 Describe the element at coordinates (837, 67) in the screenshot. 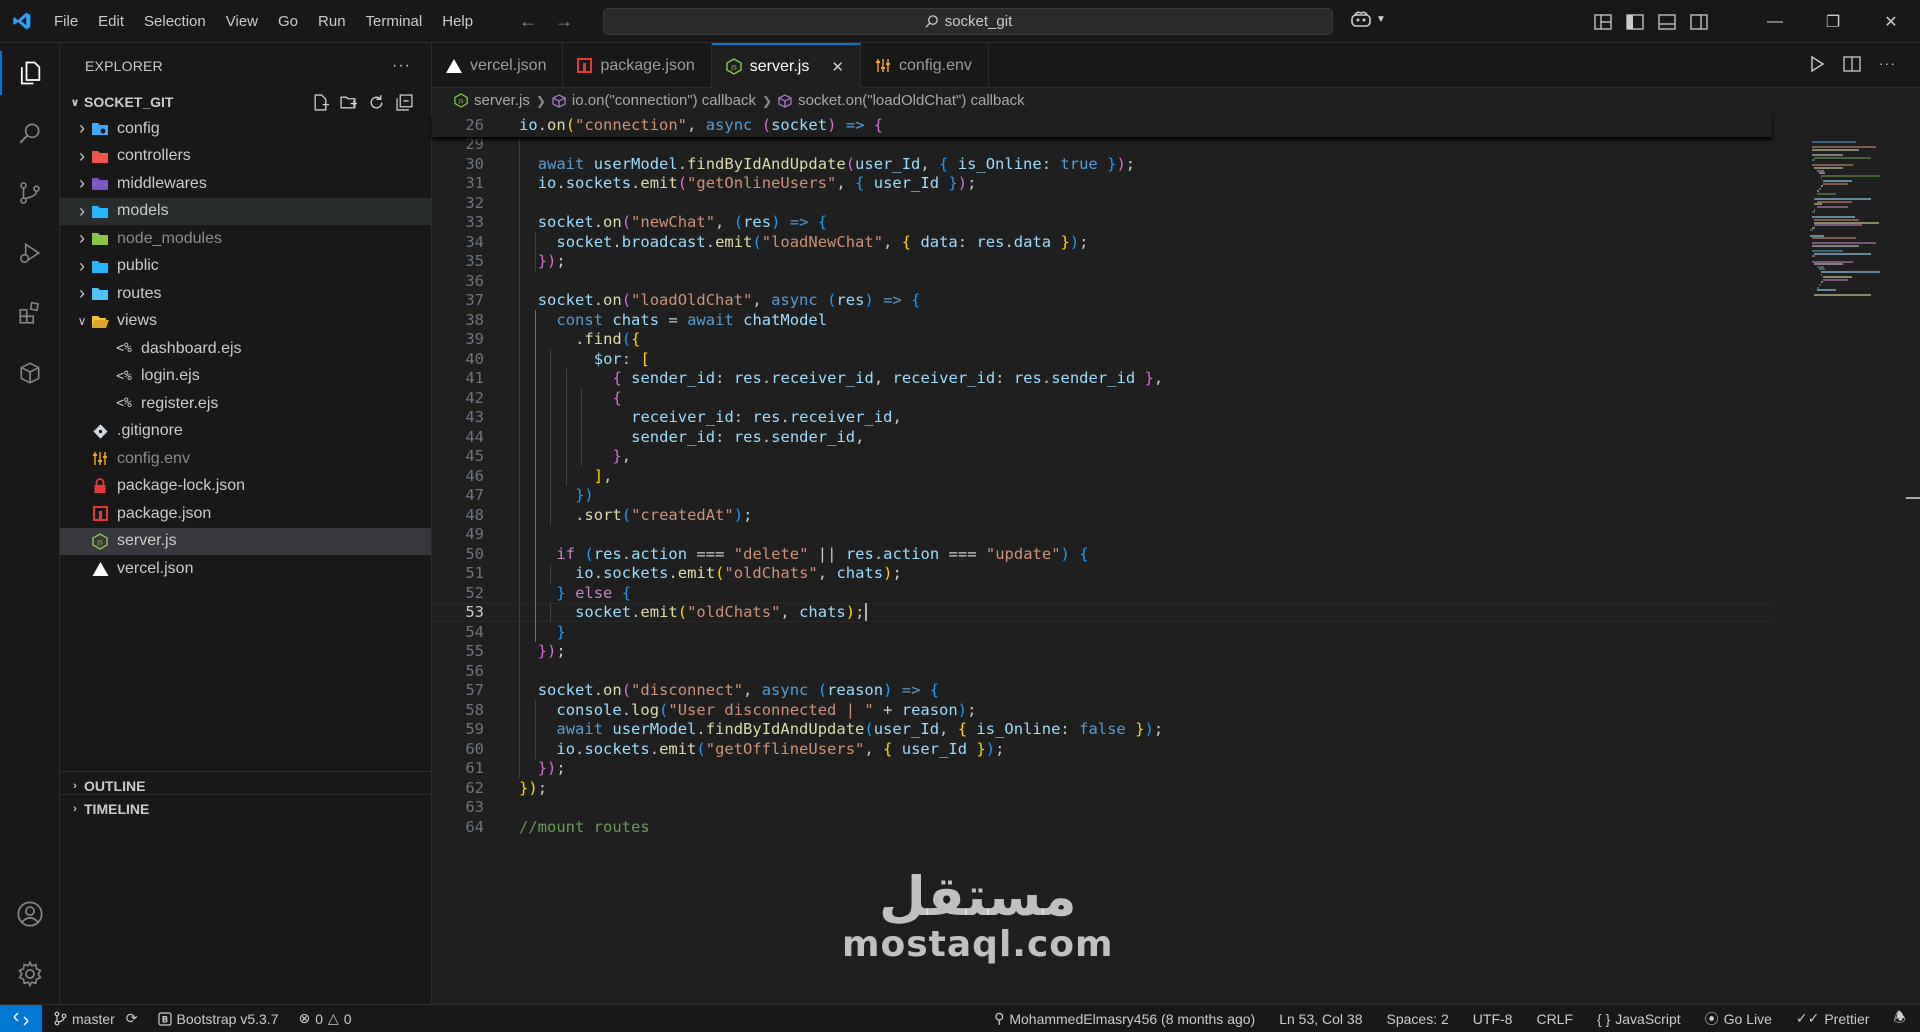

I see `close-tab-icon: ✕` at that location.